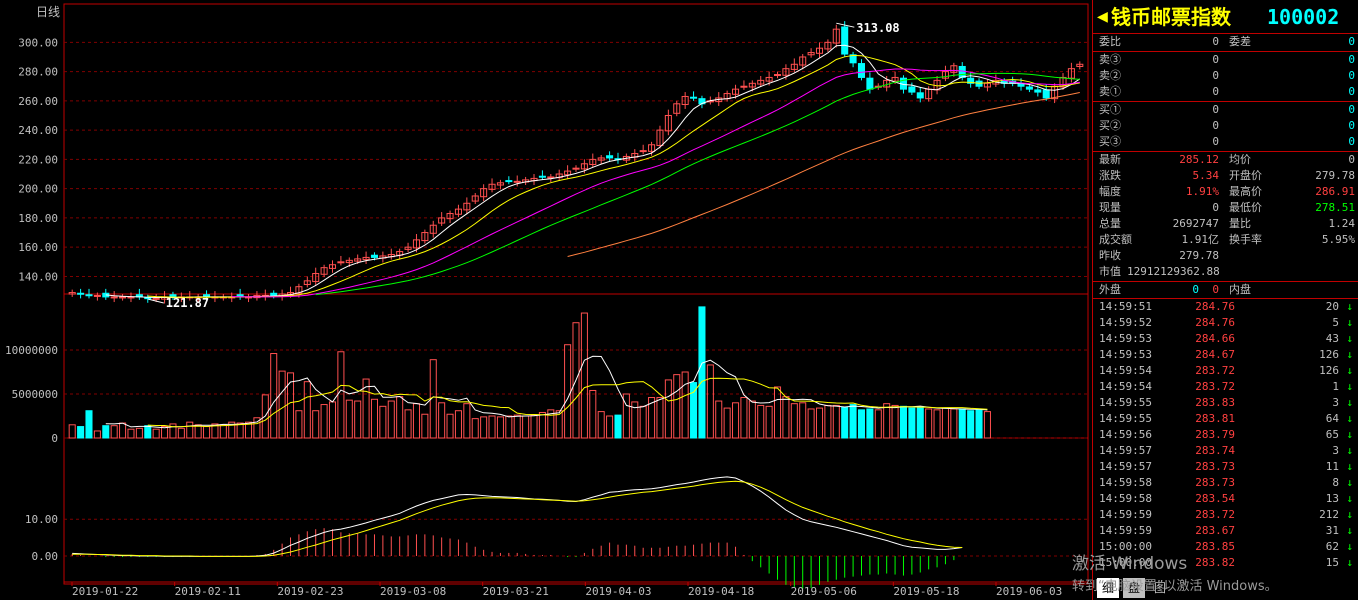 The width and height of the screenshot is (1358, 600). I want to click on tick-volume: 31, so click(1332, 530).